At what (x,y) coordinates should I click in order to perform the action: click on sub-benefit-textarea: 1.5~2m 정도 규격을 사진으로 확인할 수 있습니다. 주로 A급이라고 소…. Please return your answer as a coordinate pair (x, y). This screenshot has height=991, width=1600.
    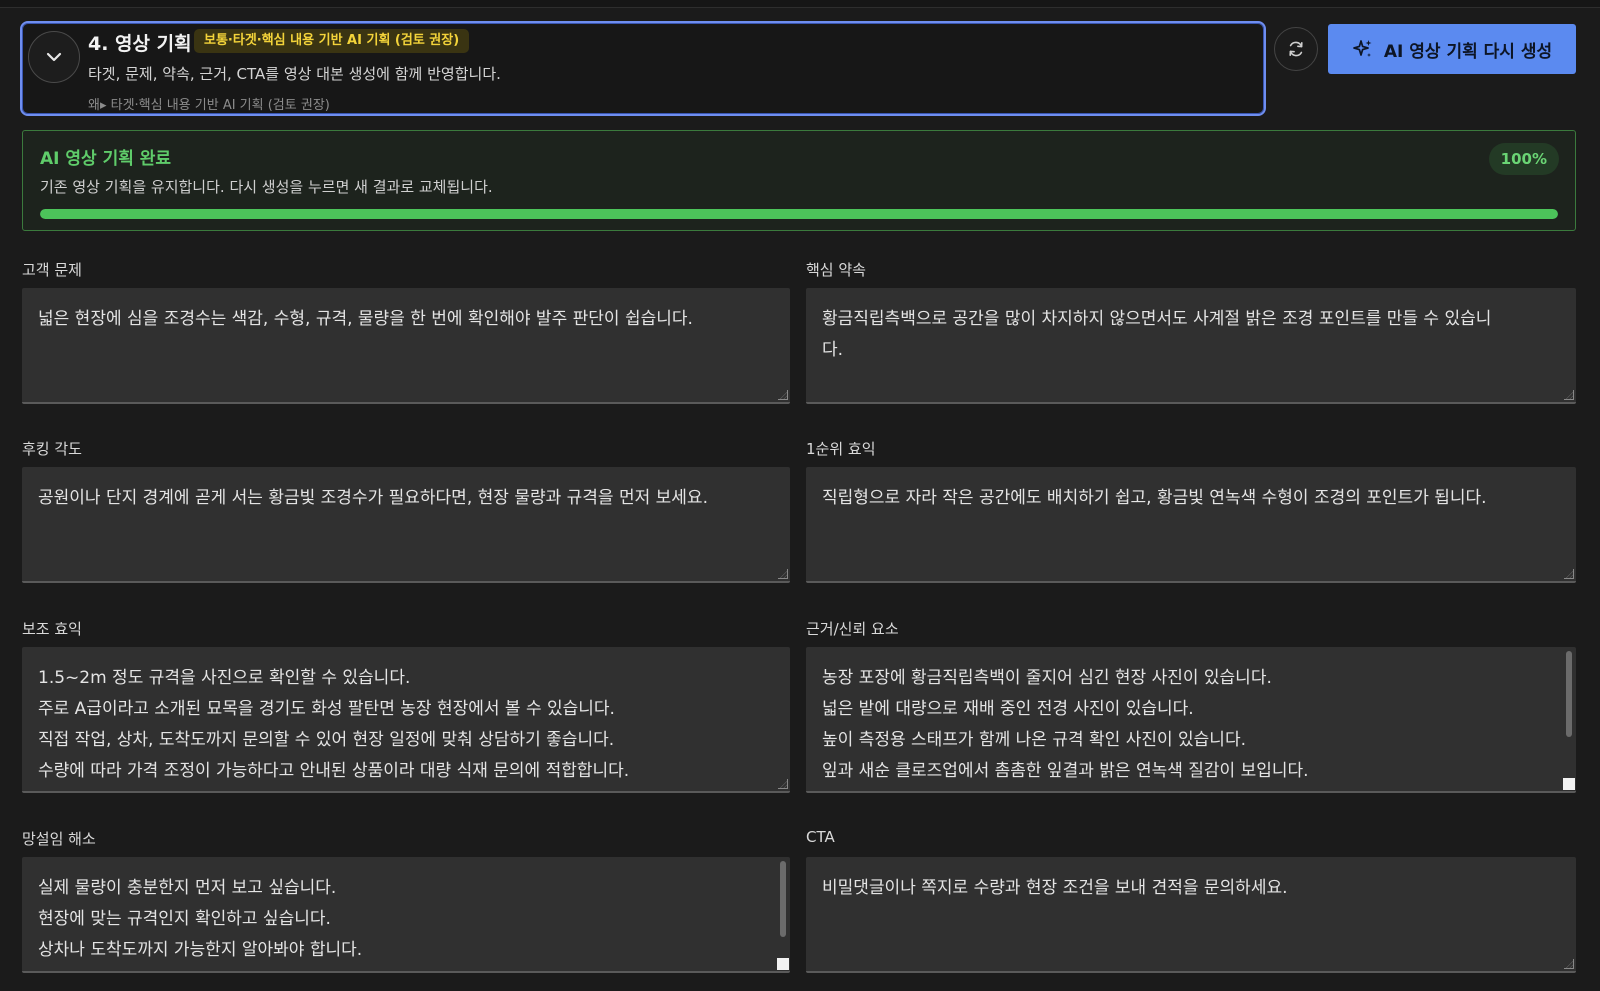
    Looking at the image, I should click on (406, 720).